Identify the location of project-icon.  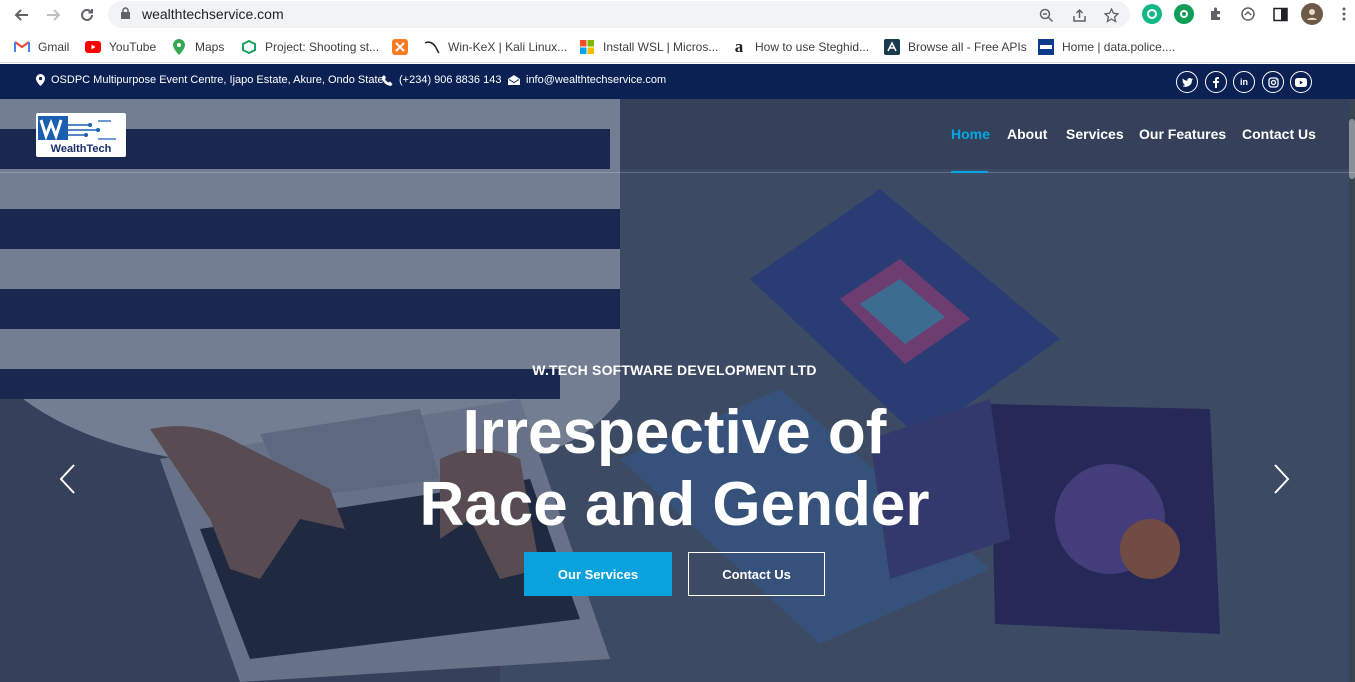
(249, 47).